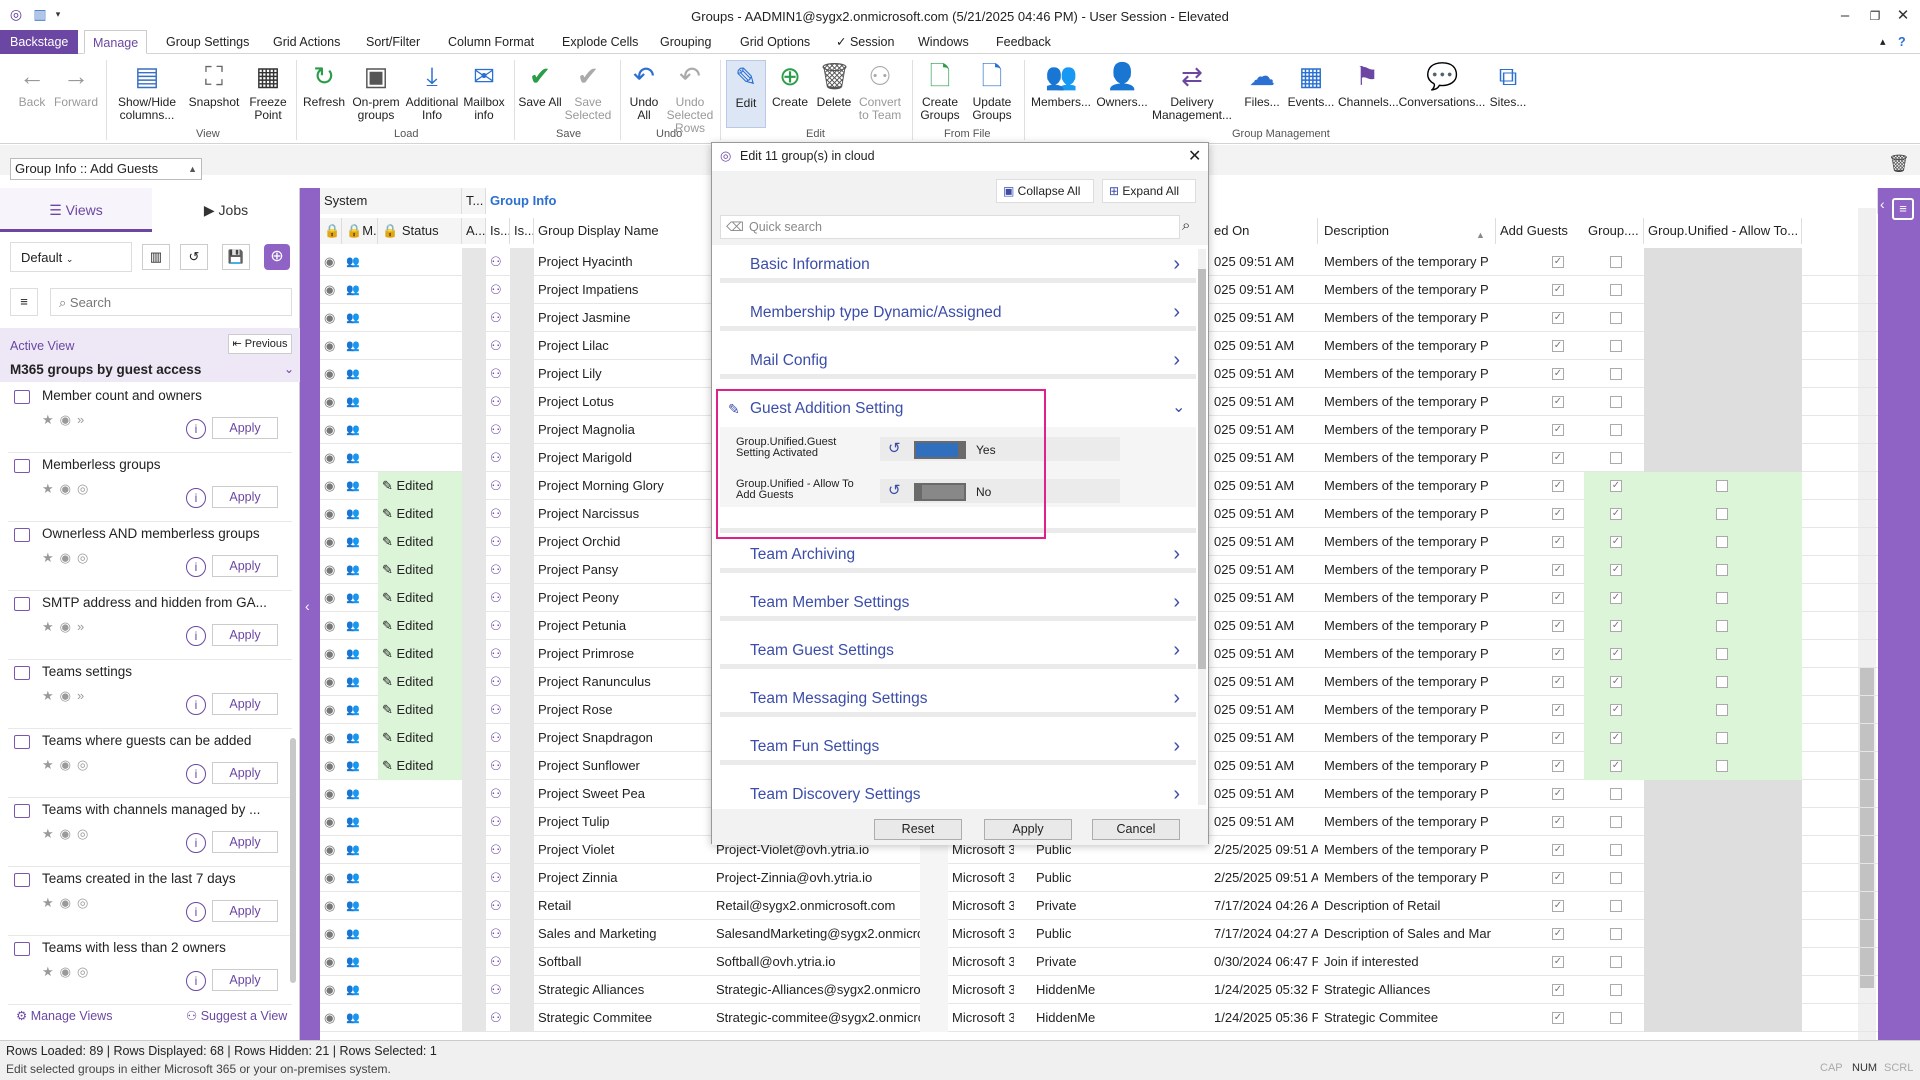 This screenshot has height=1080, width=1920. I want to click on view-item: Teams where guests can be added ★◉◎ i Apply, so click(150, 763).